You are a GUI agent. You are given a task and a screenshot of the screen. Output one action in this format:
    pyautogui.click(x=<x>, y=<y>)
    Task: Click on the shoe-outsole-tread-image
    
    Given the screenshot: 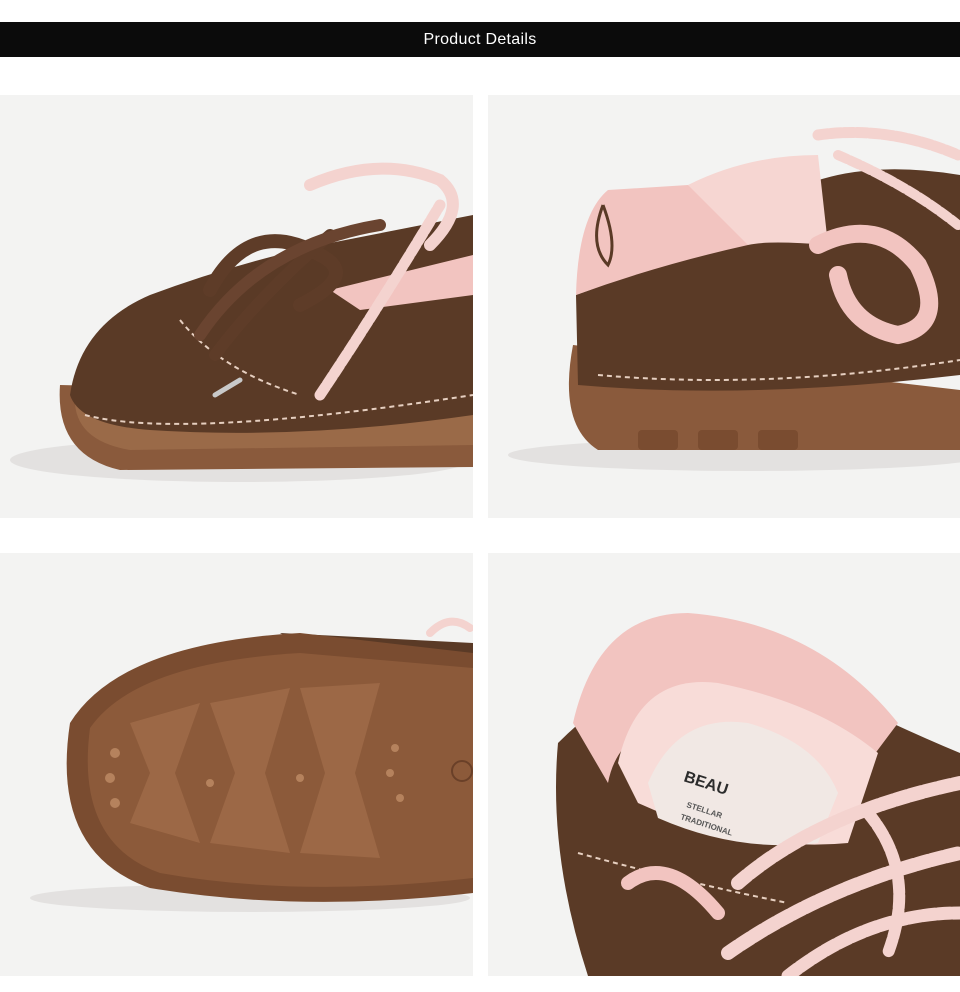 What is the action you would take?
    pyautogui.click(x=251, y=764)
    